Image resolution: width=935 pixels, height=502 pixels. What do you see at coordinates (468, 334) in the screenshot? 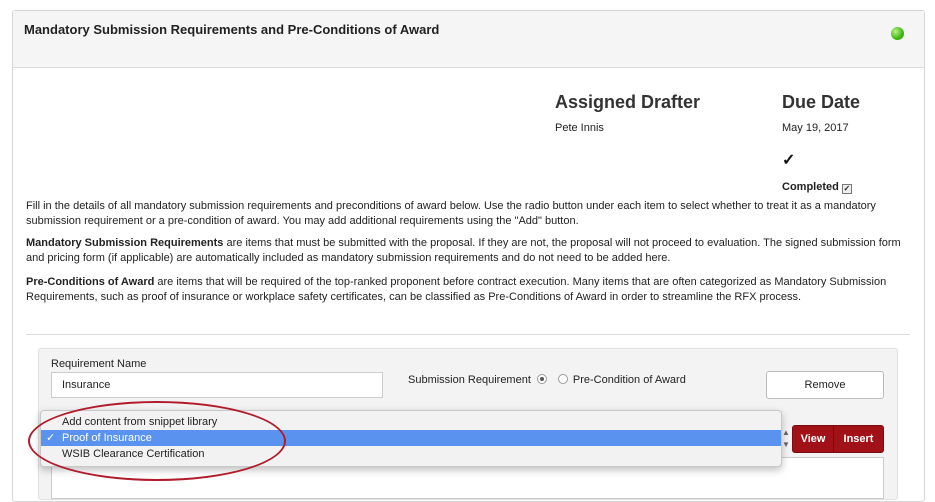
I see `section-divider` at bounding box center [468, 334].